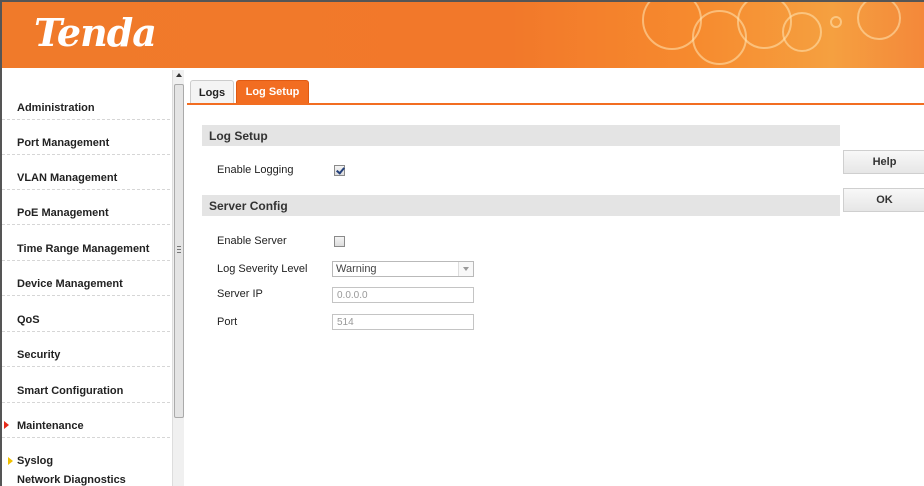 This screenshot has height=486, width=924. I want to click on log-severity-select: Warning, so click(403, 269).